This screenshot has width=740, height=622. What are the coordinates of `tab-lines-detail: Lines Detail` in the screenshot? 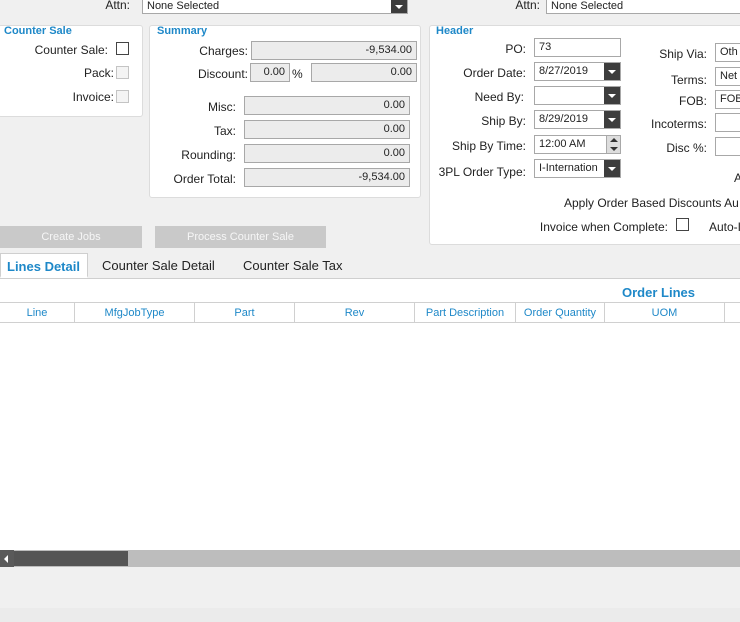 It's located at (44, 265).